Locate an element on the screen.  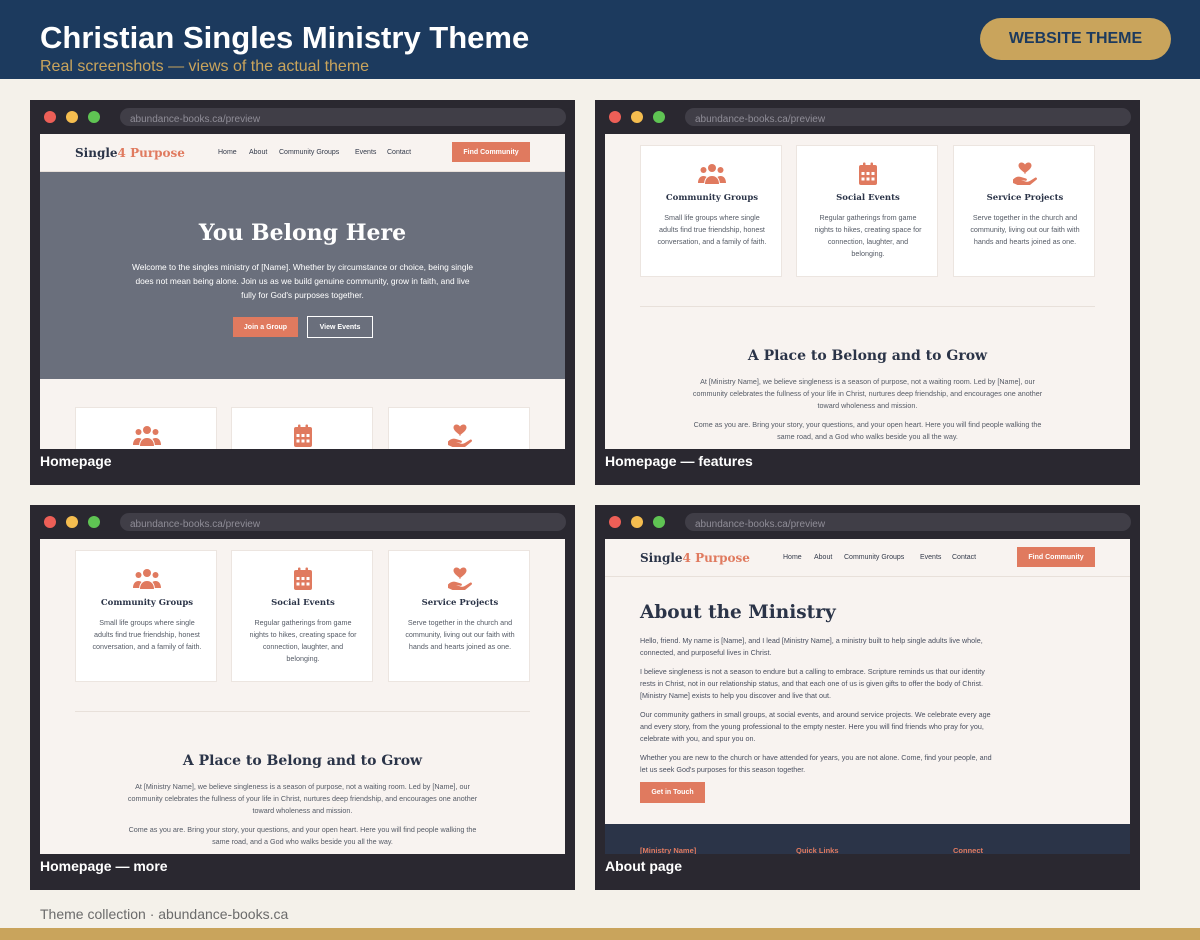
footer-ministry-heading: [Ministry Name] is located at coordinates (668, 850).